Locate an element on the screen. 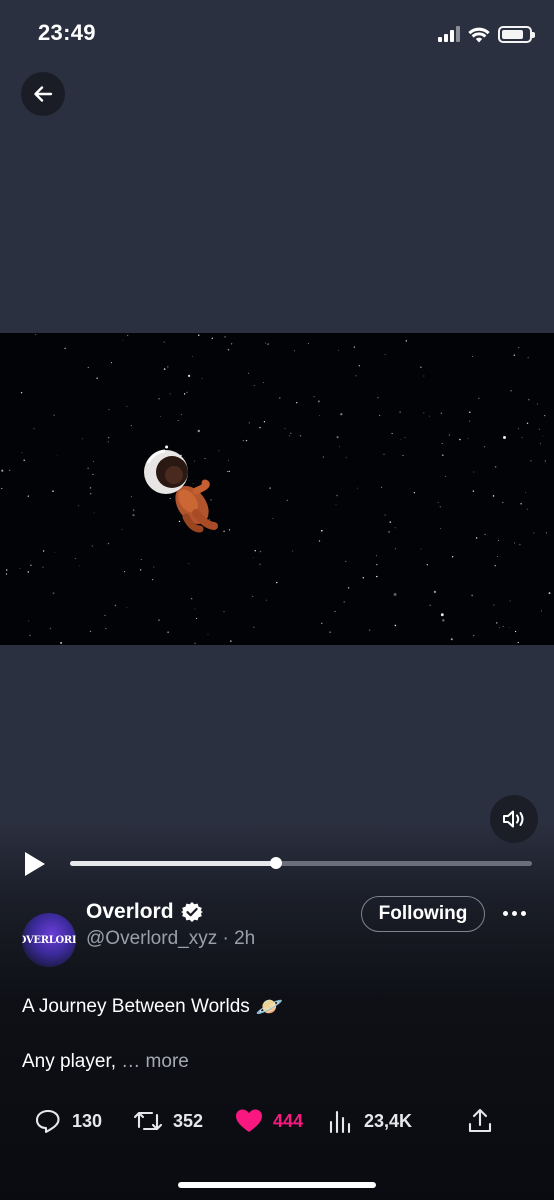 The height and width of the screenshot is (1200, 554). avatar-logo-text: OVERLORD is located at coordinates (49, 940).